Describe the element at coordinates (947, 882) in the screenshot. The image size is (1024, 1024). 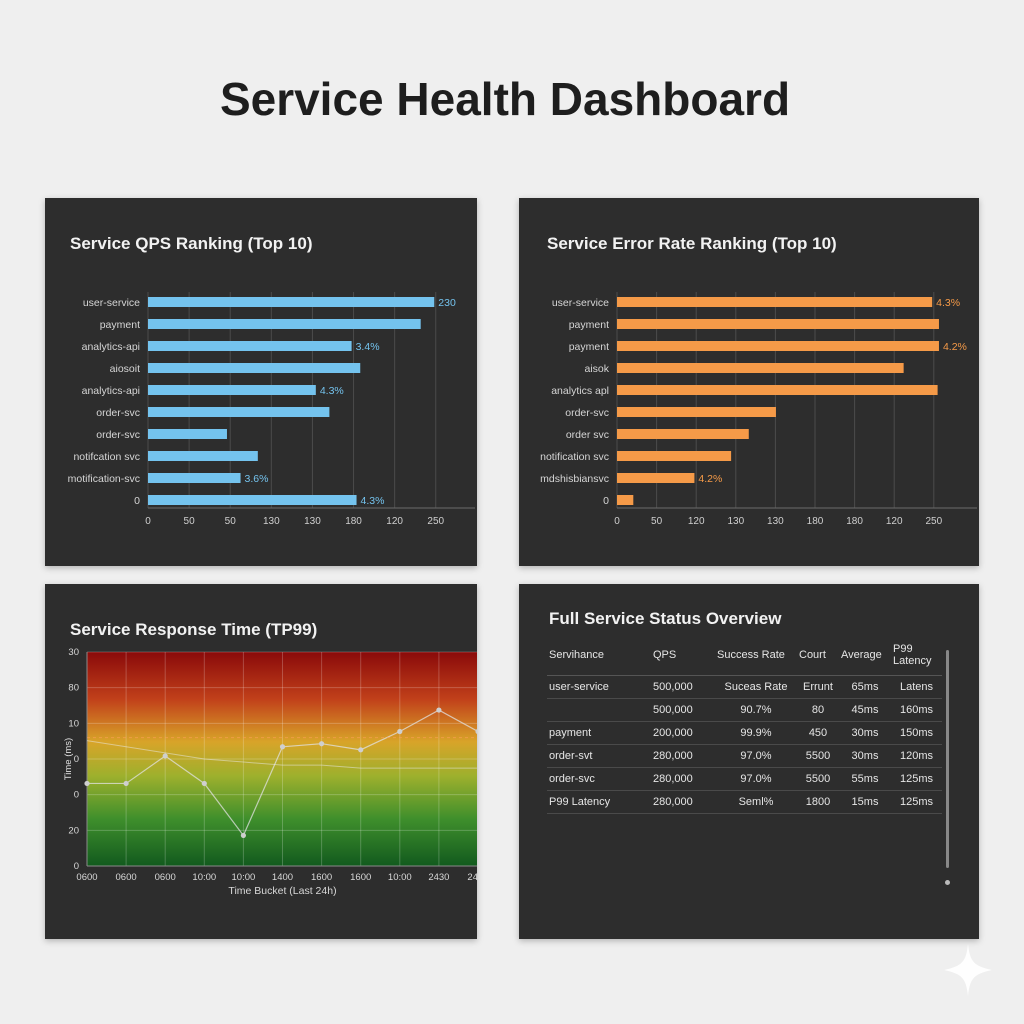
I see `scrollbar-end-dot` at that location.